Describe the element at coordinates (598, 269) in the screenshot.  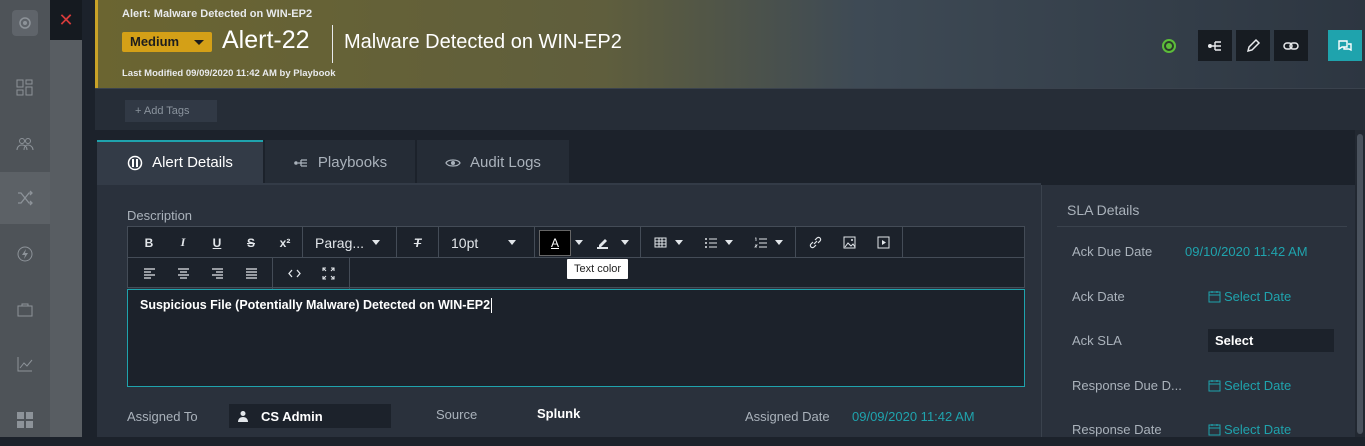
I see `text-color-tooltip: Text color` at that location.